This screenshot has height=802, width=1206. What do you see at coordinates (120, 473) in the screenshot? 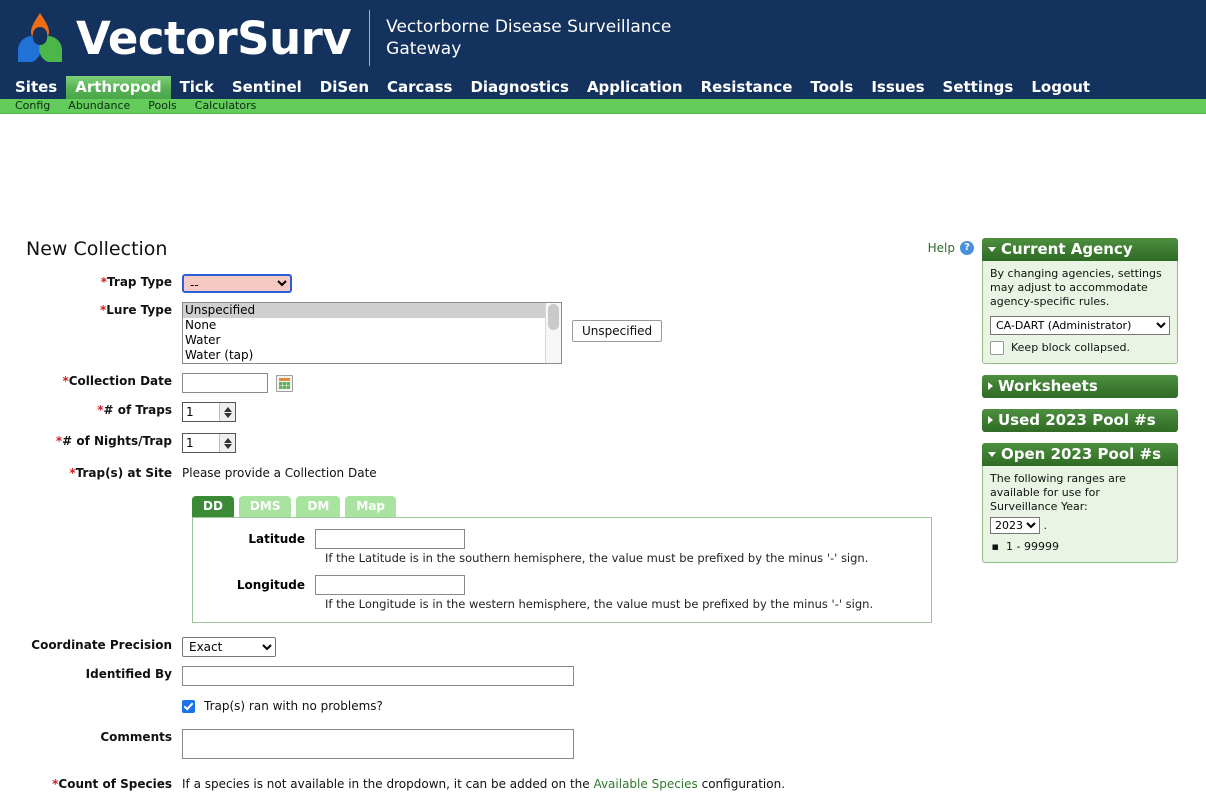
I see `traps-at-site-label: *Trap(s) at Site` at bounding box center [120, 473].